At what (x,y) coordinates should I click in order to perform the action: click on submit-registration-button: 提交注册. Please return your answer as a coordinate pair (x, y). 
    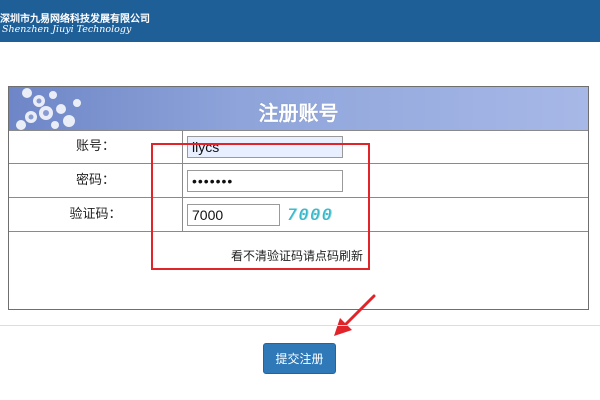
    Looking at the image, I should click on (299, 358).